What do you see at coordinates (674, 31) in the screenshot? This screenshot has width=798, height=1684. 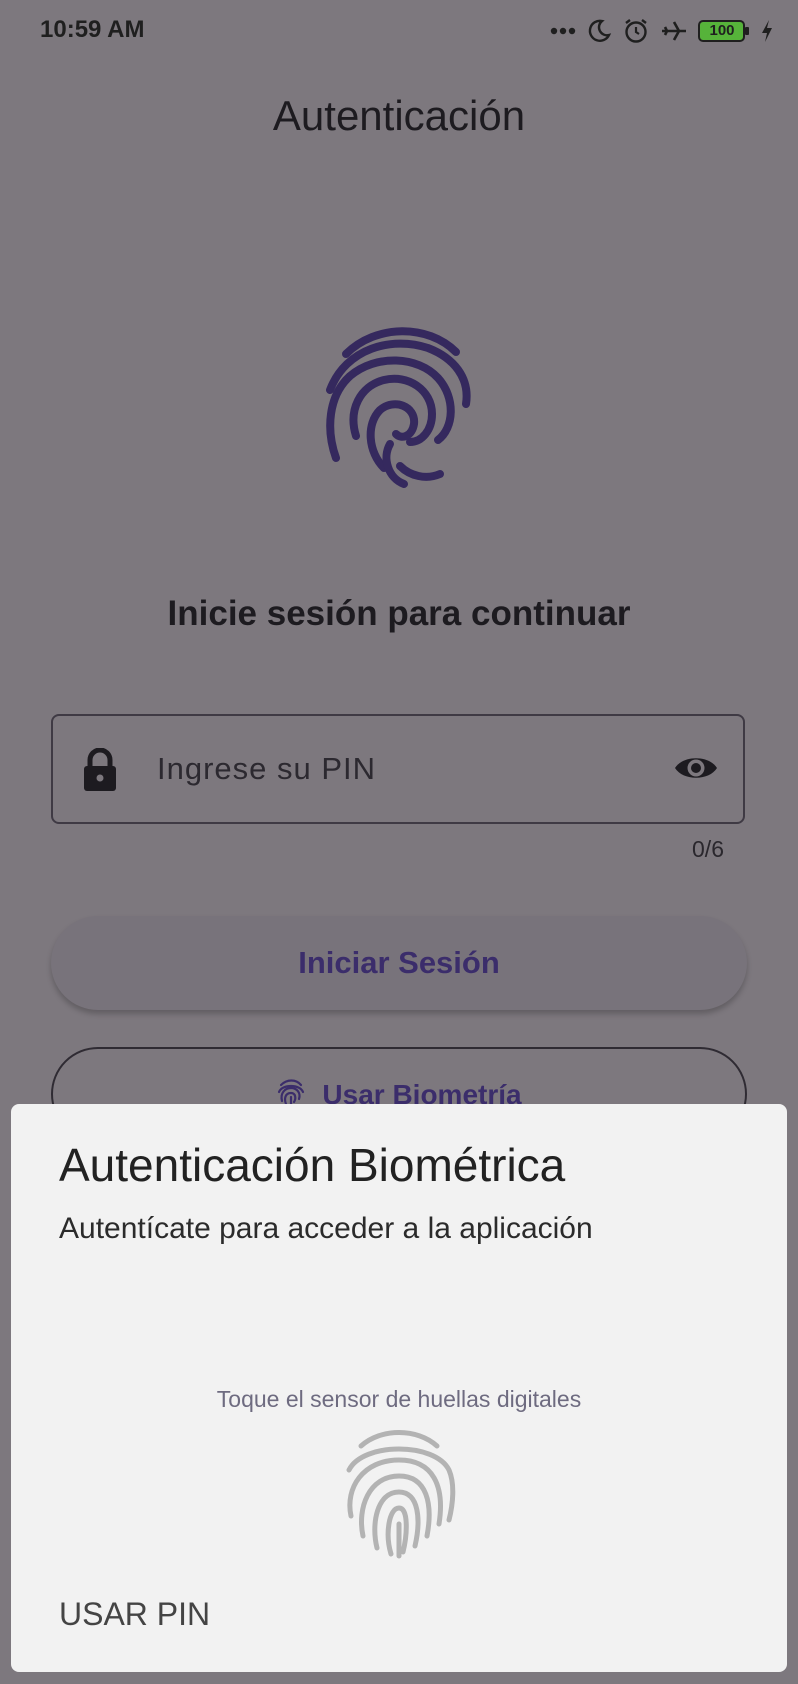 I see `airplane-icon` at bounding box center [674, 31].